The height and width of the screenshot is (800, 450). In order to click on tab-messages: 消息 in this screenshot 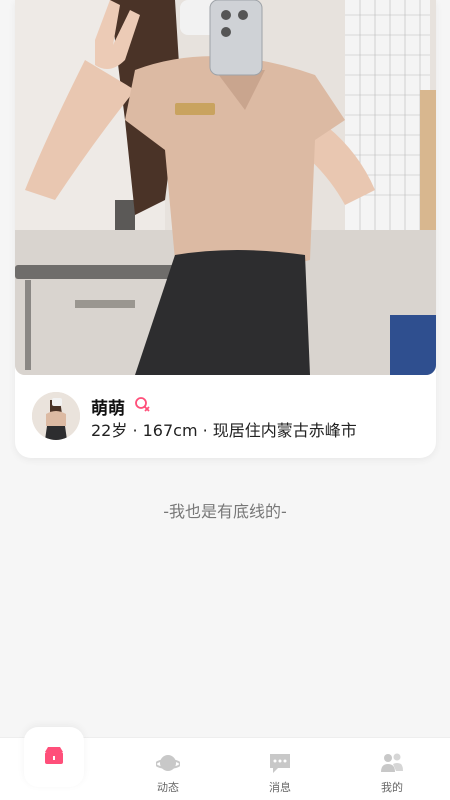, I will do `click(280, 769)`.